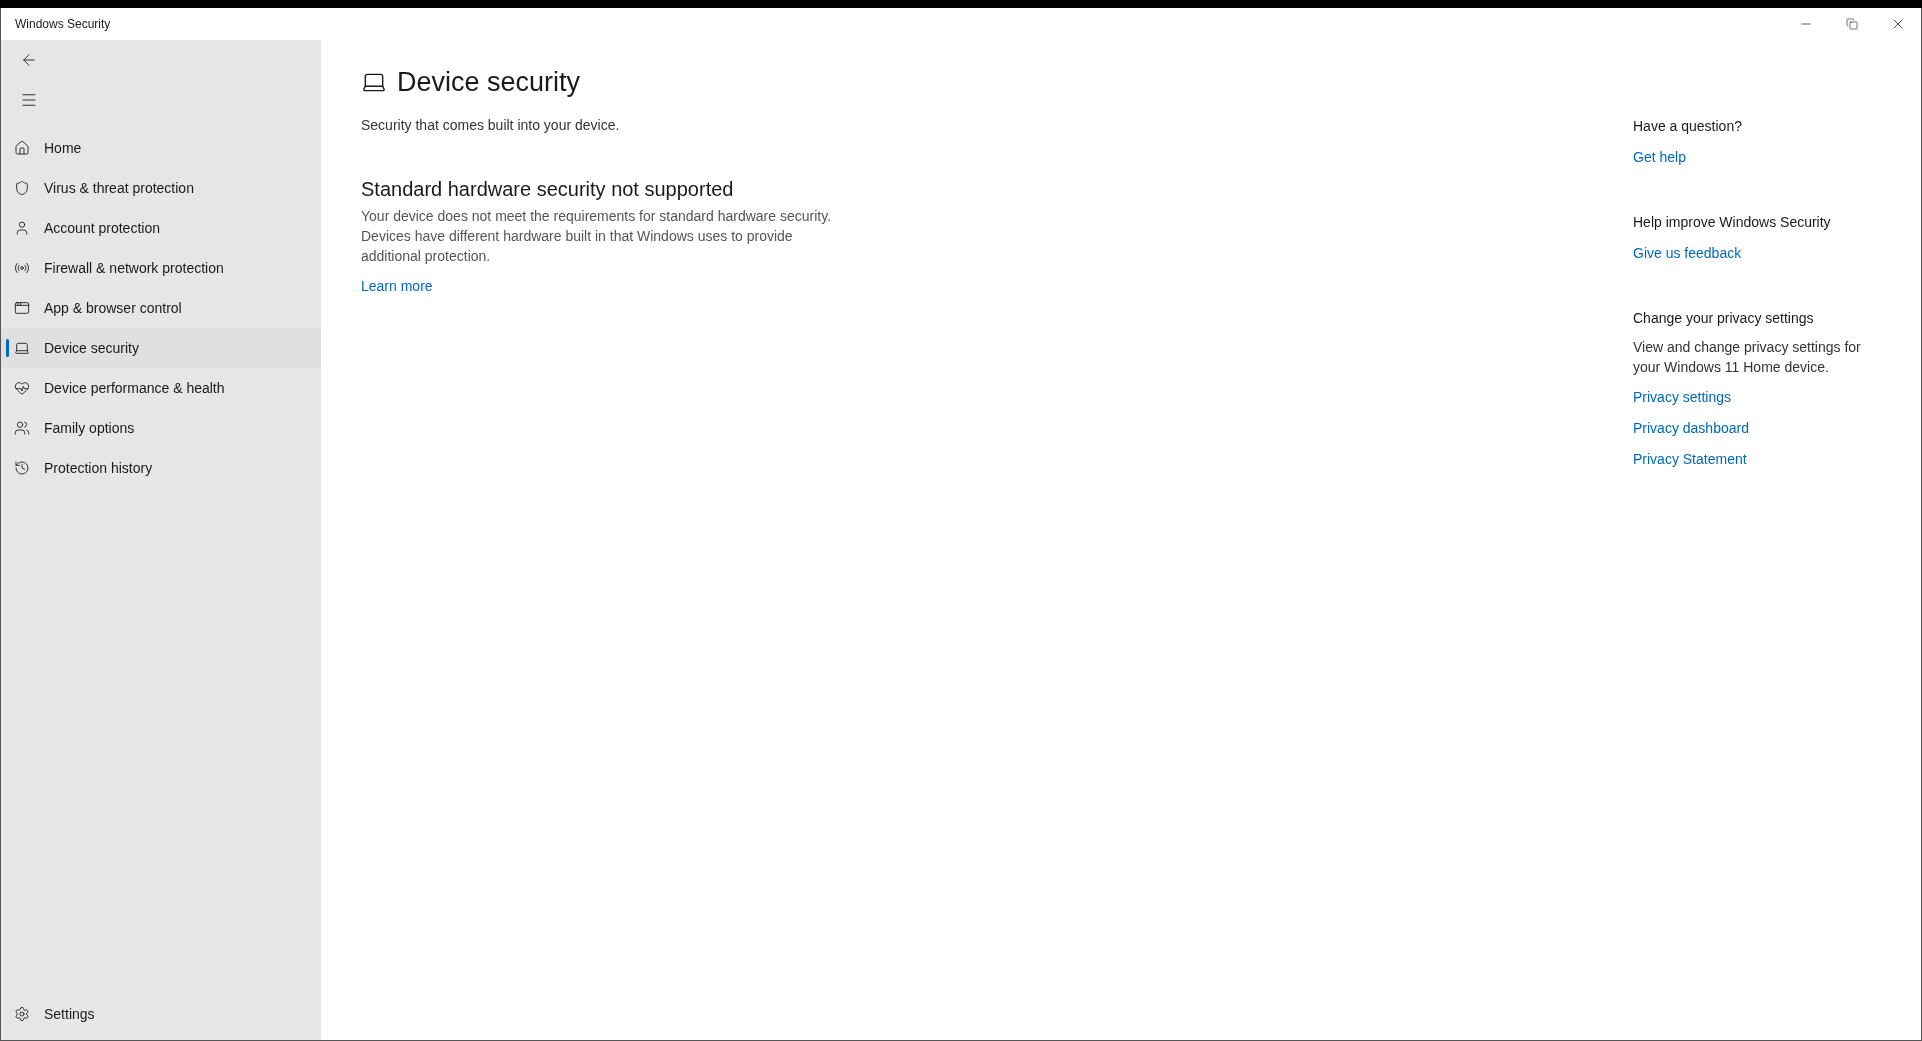  I want to click on home-icon, so click(22, 148).